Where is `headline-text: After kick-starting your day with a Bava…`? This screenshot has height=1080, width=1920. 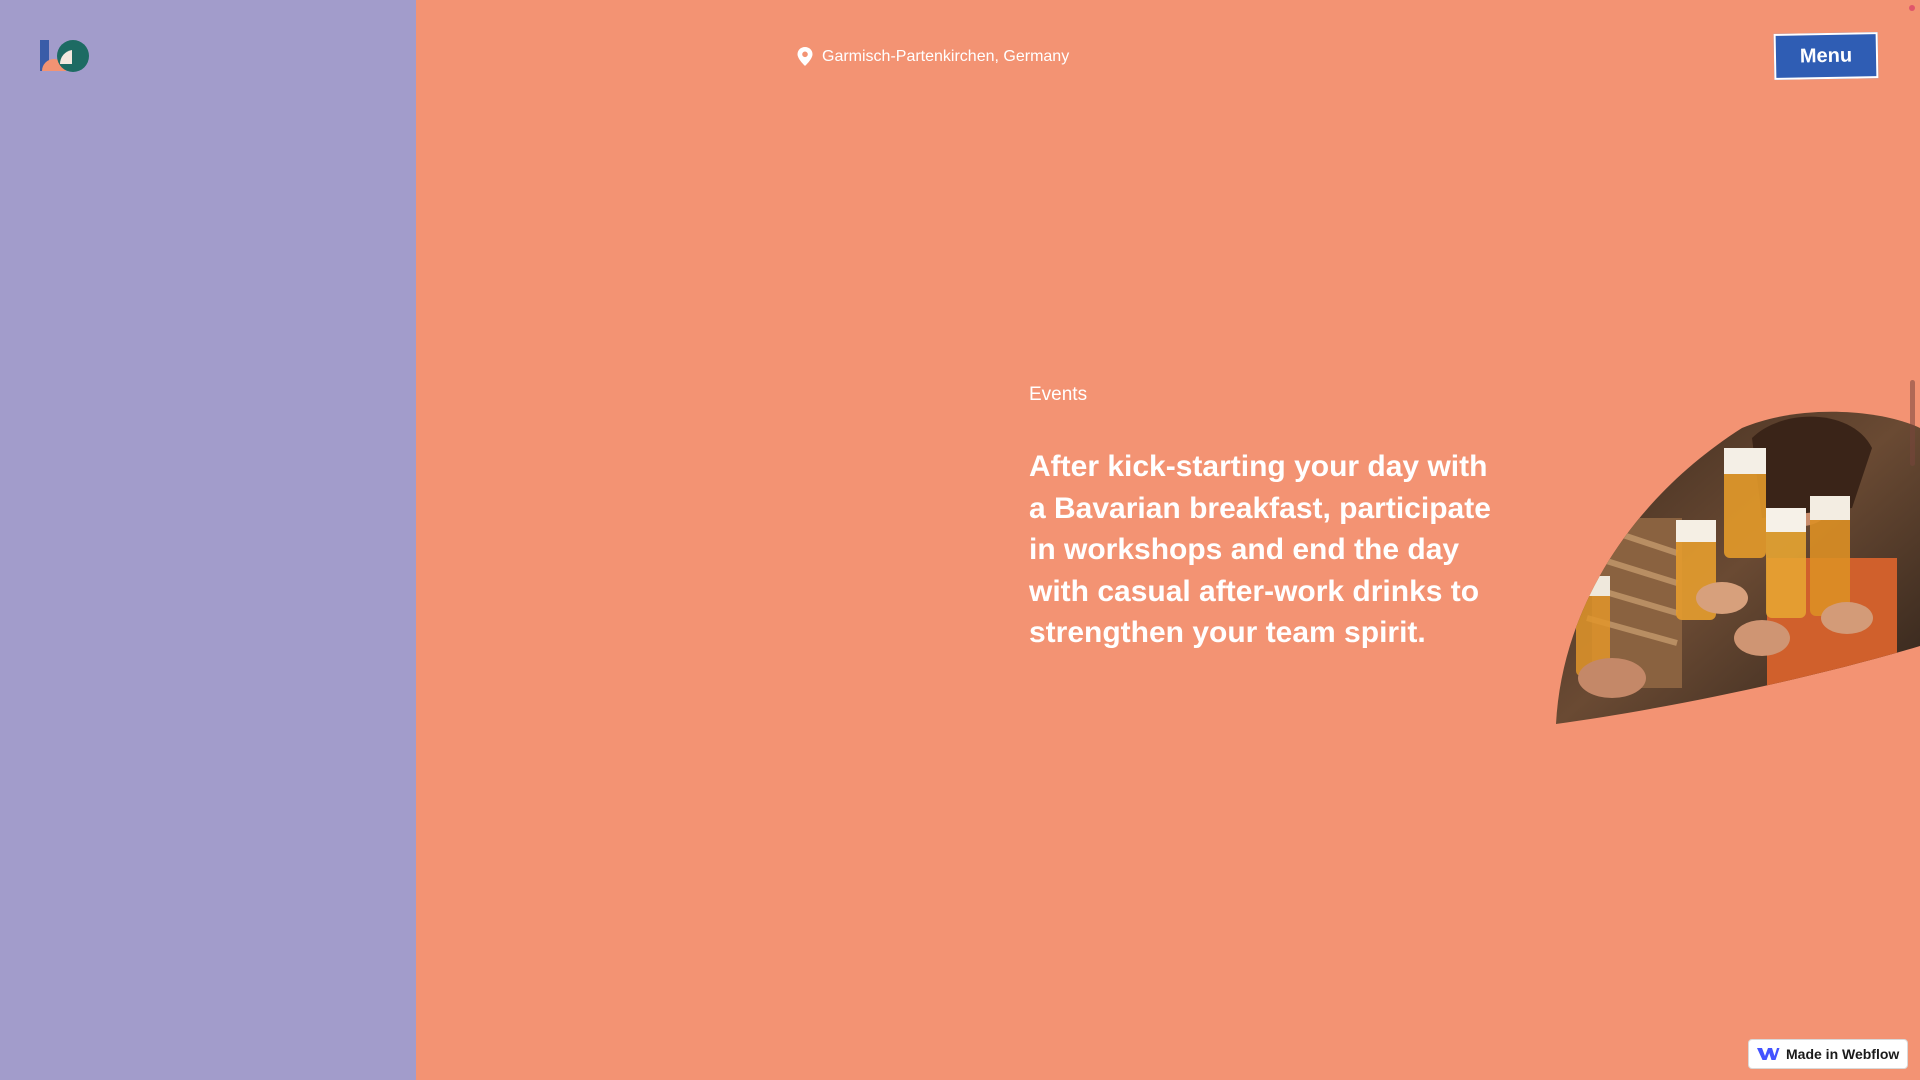 headline-text: After kick-starting your day with a Bava… is located at coordinates (1260, 549).